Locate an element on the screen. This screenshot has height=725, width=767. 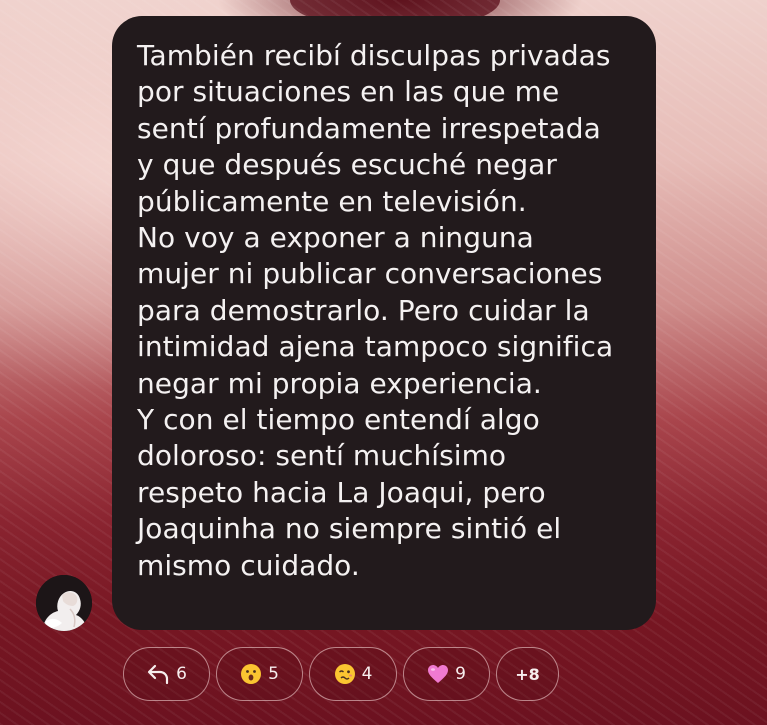
message-line: respeto hacia La Joaqui, pero is located at coordinates (341, 492).